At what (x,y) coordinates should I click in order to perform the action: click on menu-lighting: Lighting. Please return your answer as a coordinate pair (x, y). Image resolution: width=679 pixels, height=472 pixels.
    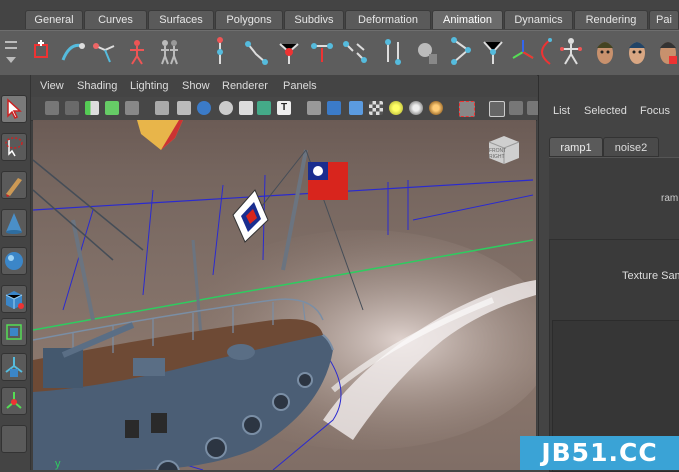
    Looking at the image, I should click on (149, 86).